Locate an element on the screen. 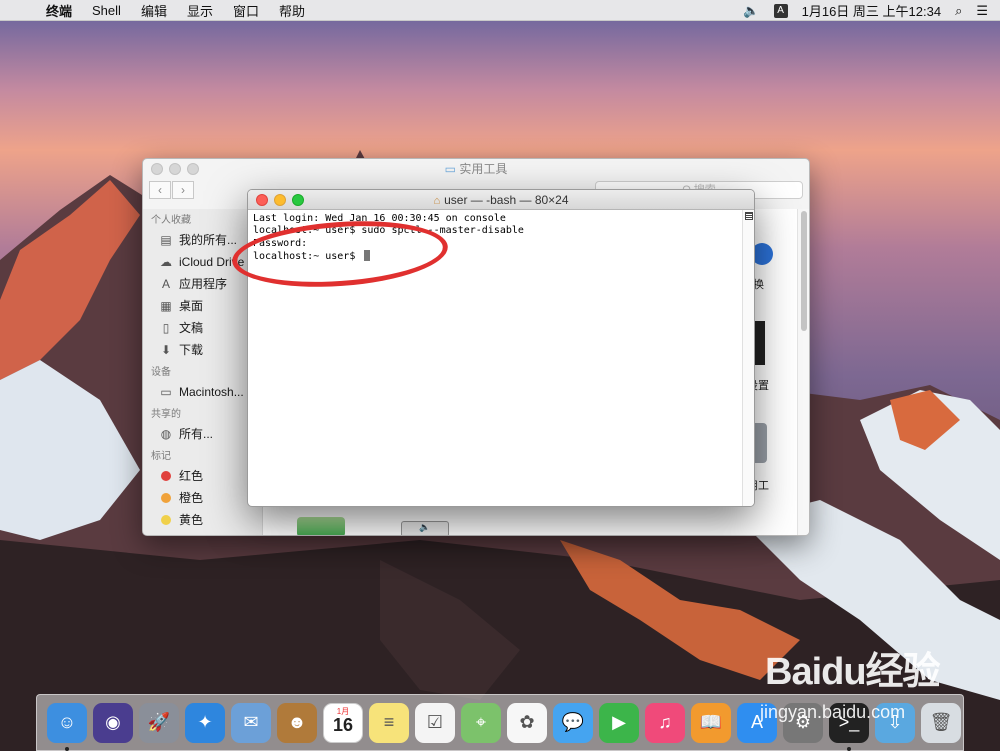  dock-safari-icon: ✦ is located at coordinates (205, 722).